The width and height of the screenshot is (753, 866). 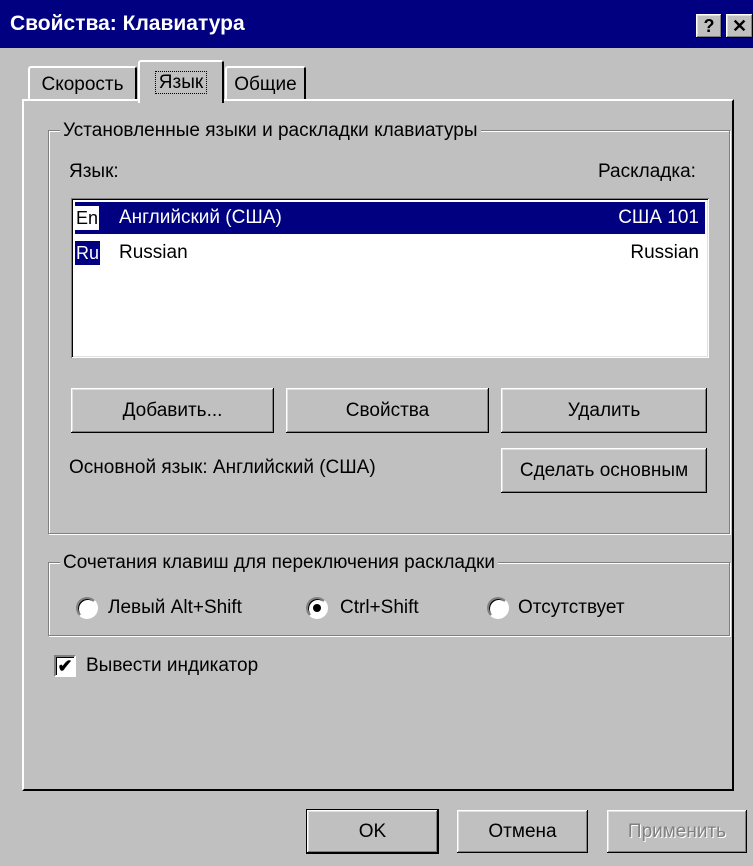 I want to click on ok-button: OK, so click(x=372, y=831).